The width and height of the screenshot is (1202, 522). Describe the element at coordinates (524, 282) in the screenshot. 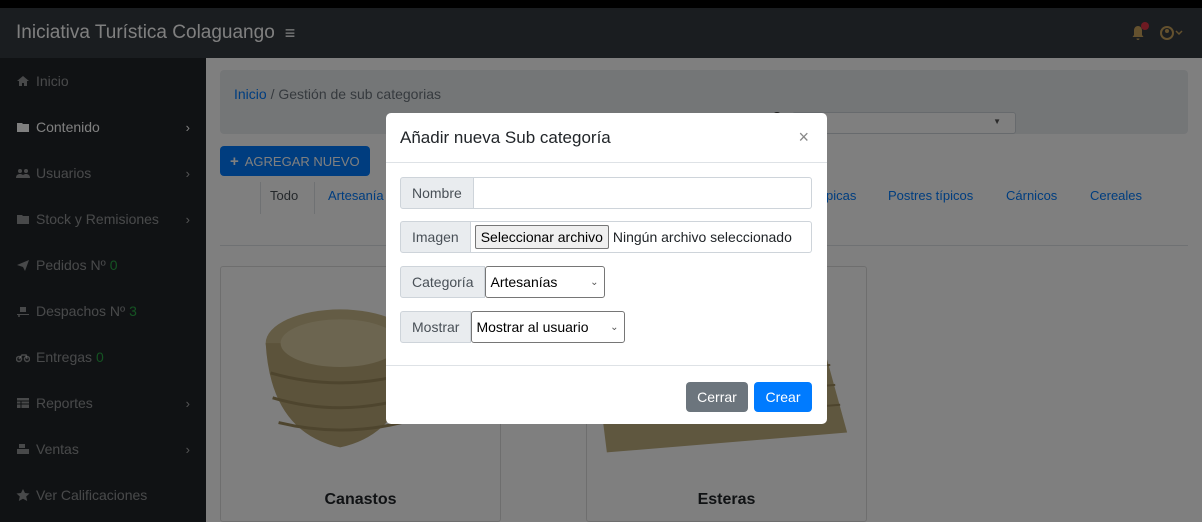

I see `categoria-value: Artesanías` at that location.